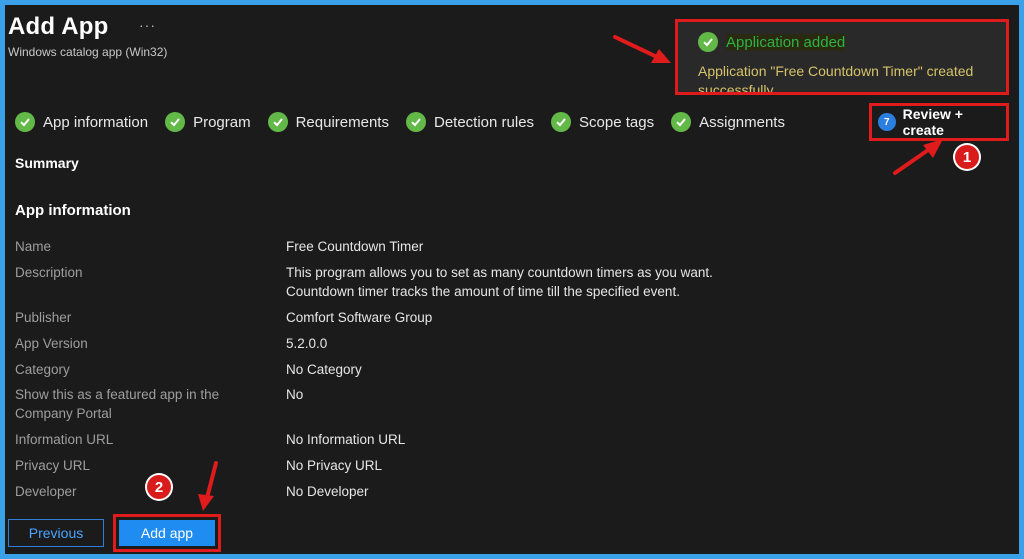 The height and width of the screenshot is (559, 1024). Describe the element at coordinates (211, 480) in the screenshot. I see `arrow-to-add-app` at that location.